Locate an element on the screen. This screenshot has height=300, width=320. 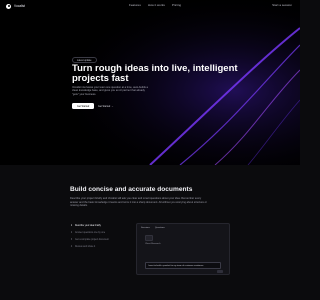
nav-link-features: Features is located at coordinates (135, 5).